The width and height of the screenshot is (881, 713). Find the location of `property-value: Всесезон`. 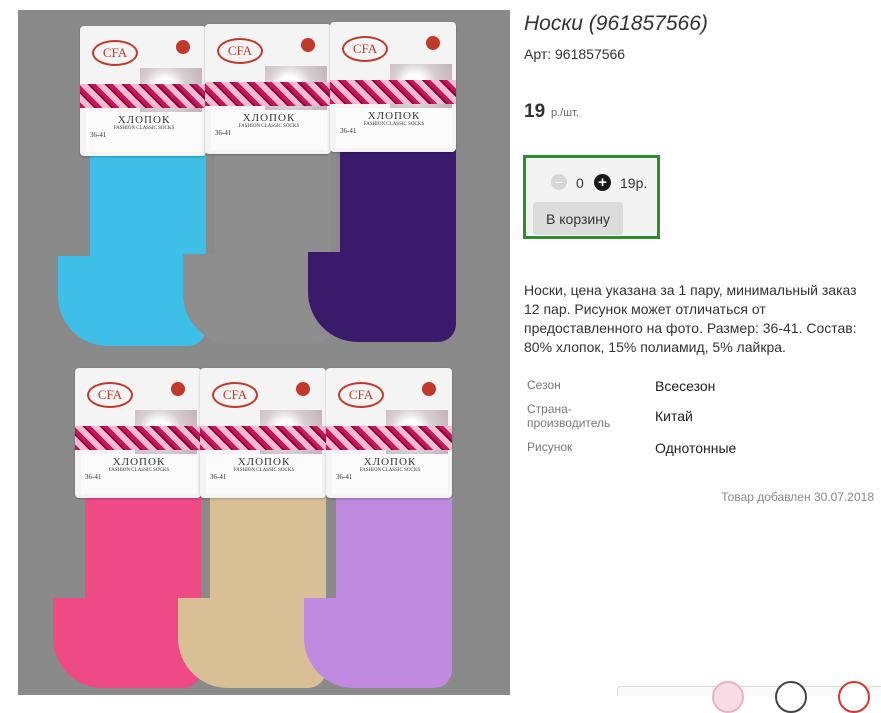

property-value: Всесезон is located at coordinates (685, 386).